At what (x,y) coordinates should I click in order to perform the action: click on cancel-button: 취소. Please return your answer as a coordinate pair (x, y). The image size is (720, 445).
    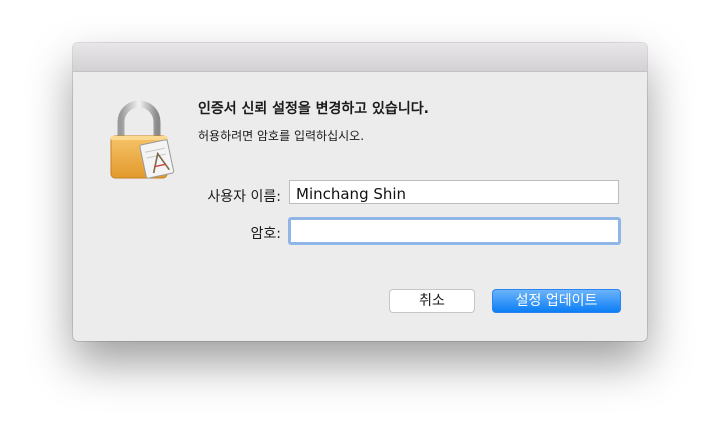
    Looking at the image, I should click on (432, 301).